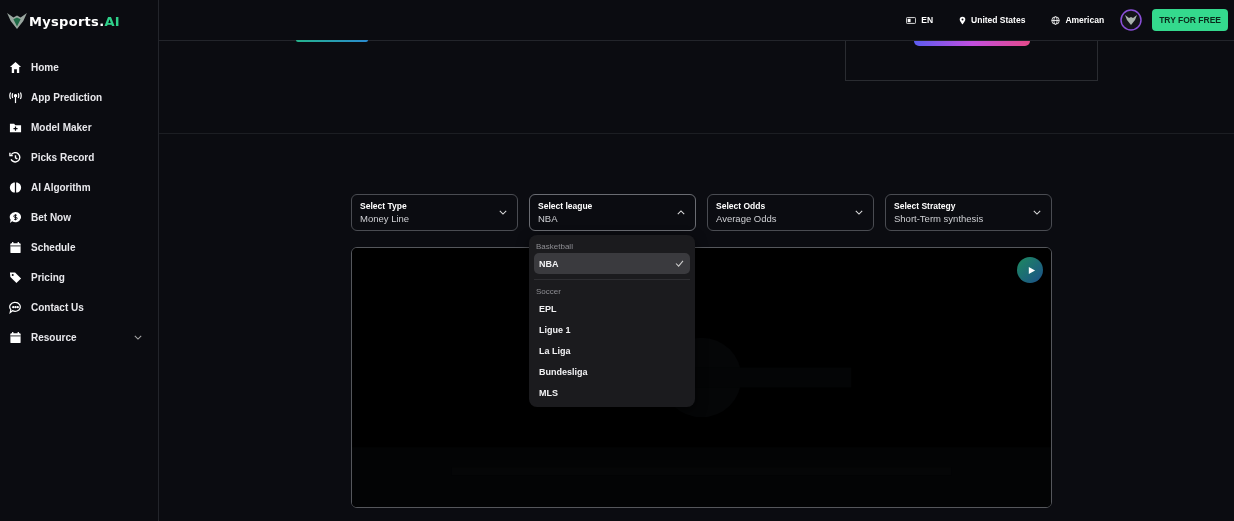 The image size is (1234, 521). I want to click on try-for-free-button: TRY FOR FREE, so click(1190, 20).